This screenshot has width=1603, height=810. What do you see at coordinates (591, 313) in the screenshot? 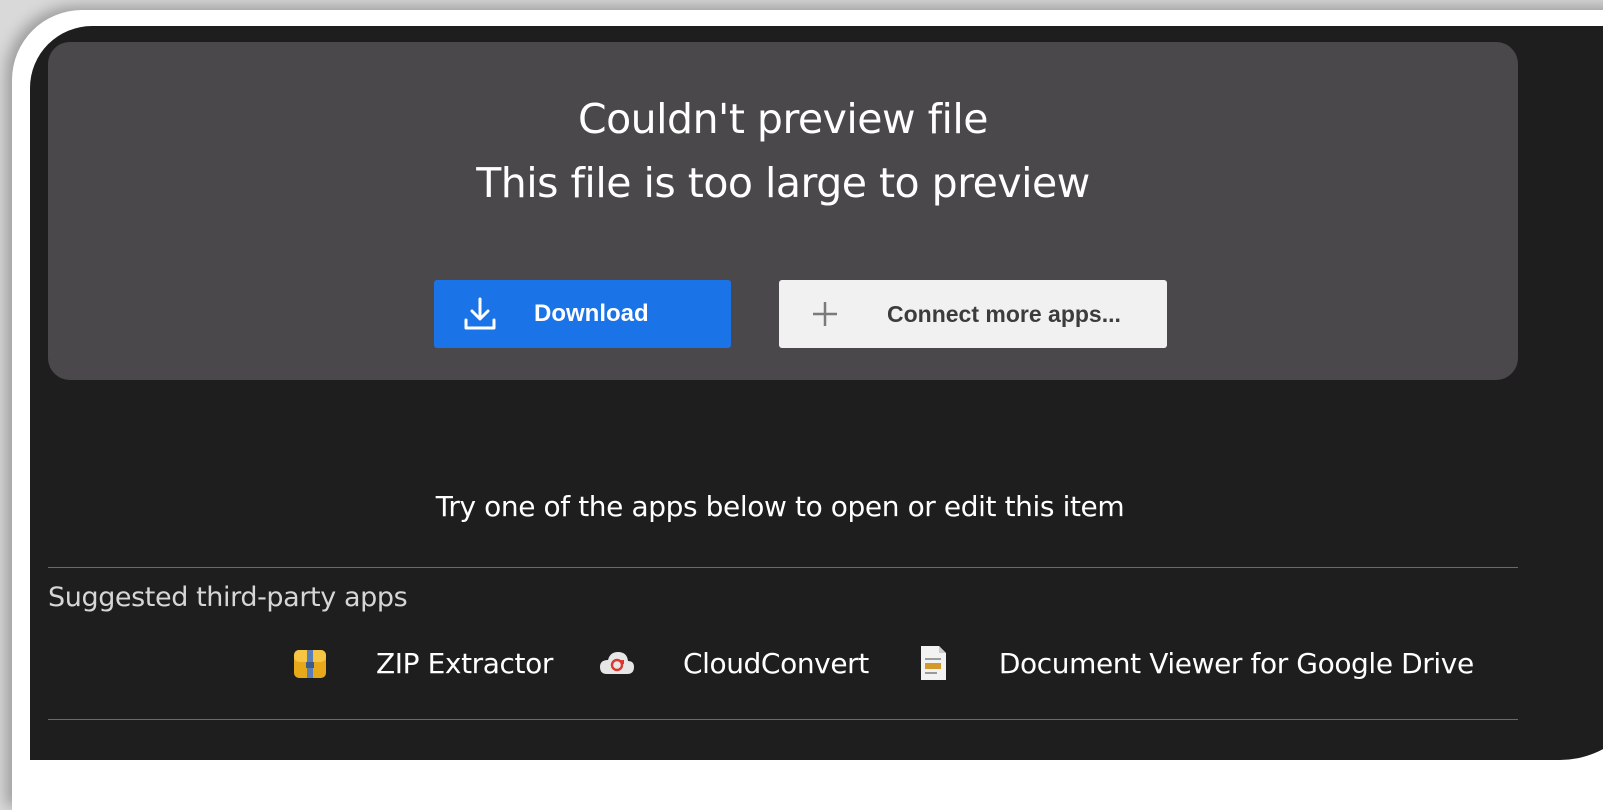
I see `download-button-label: Download` at bounding box center [591, 313].